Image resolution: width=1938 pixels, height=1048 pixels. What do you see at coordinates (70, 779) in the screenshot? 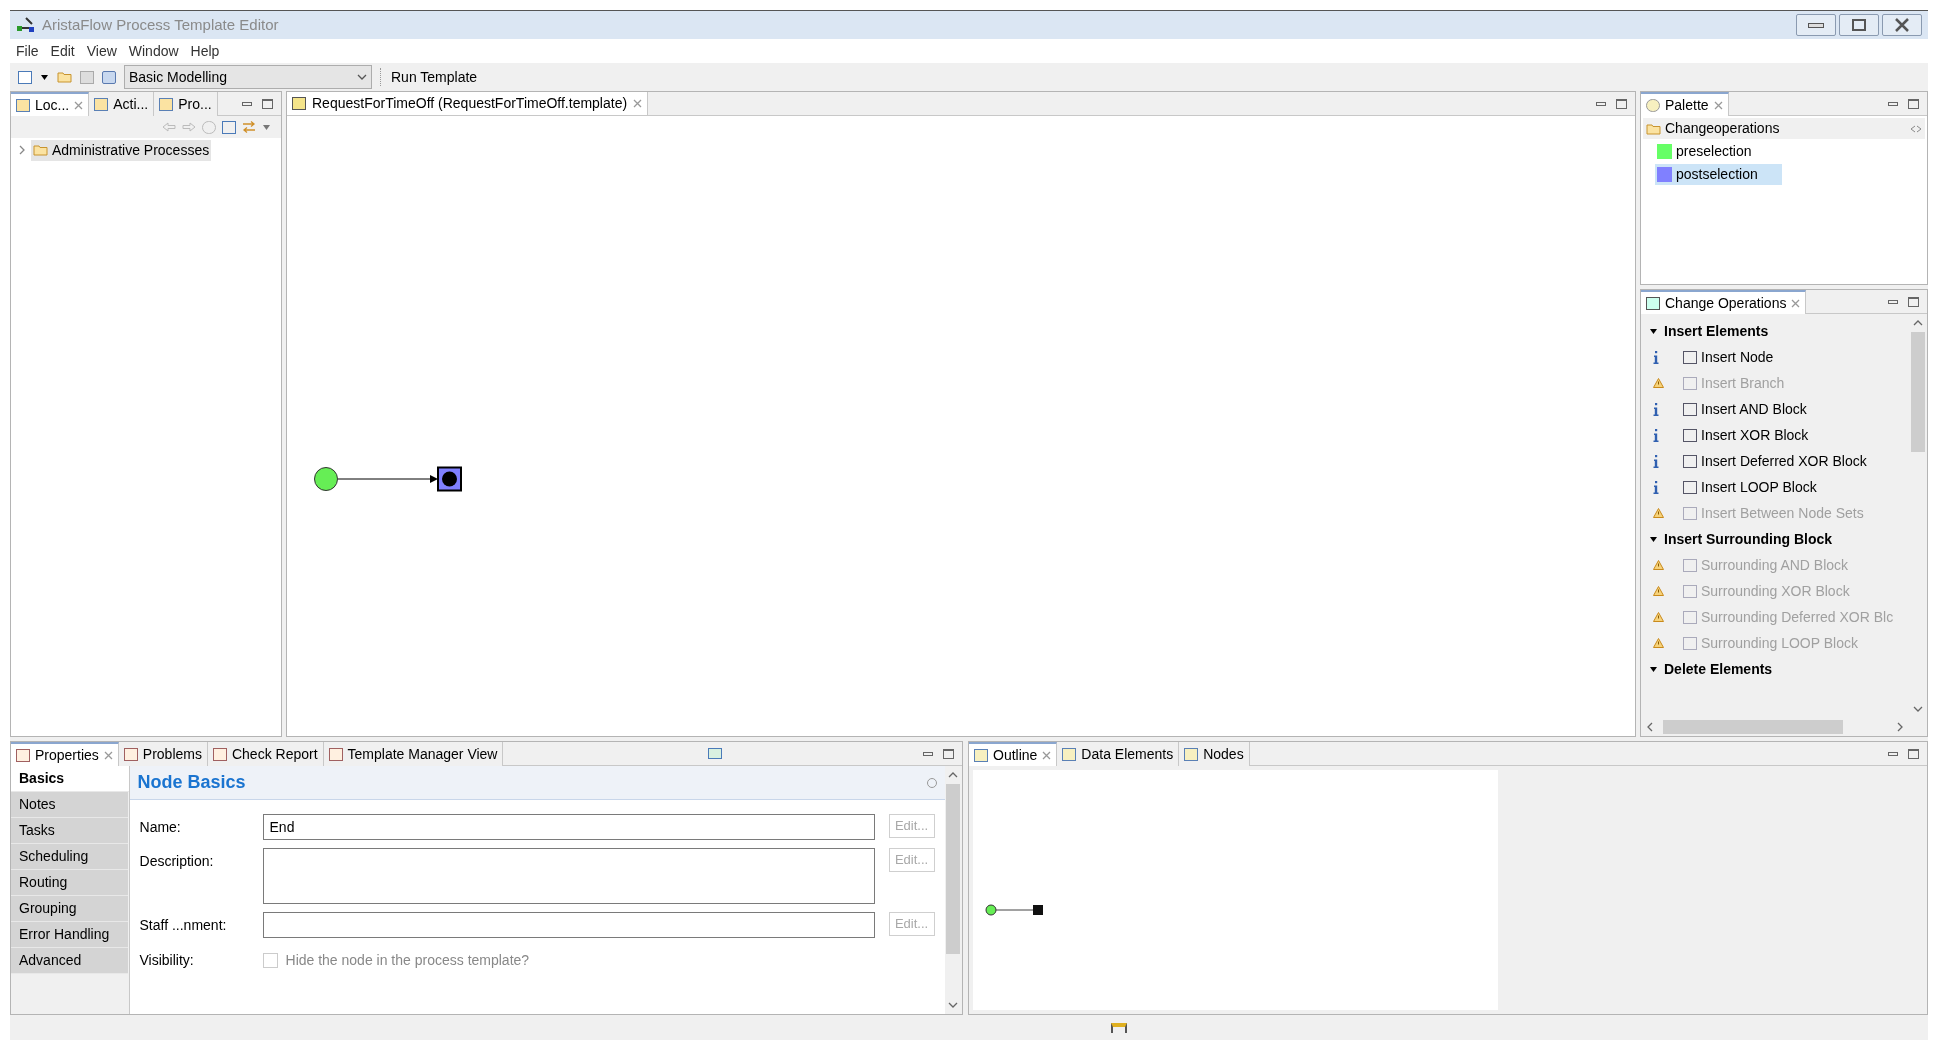
I see `side-tab: Basics` at bounding box center [70, 779].